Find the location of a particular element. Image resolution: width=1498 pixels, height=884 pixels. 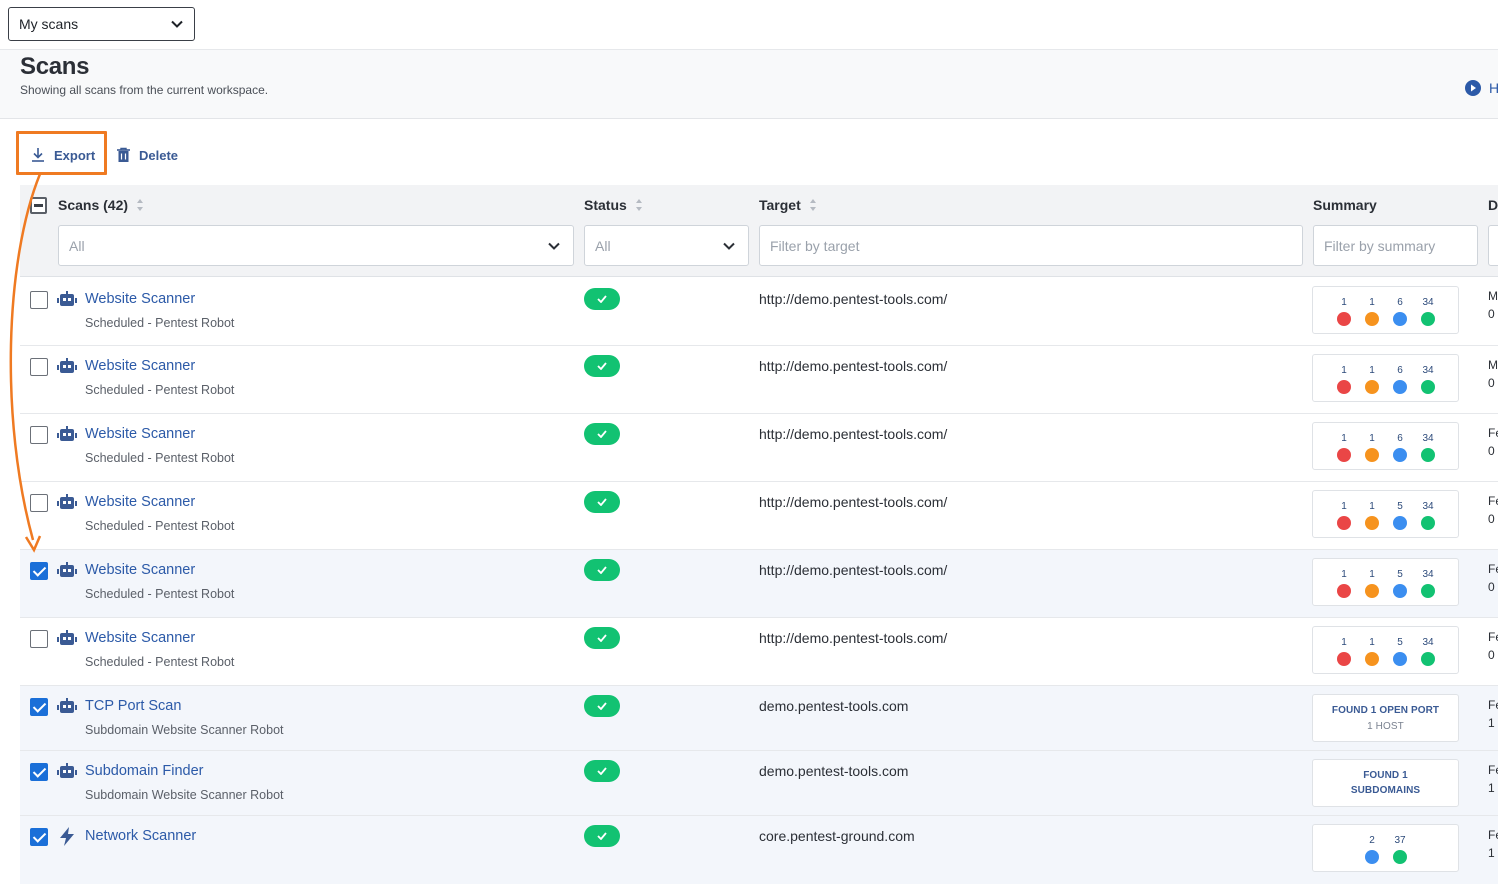

scan-name-link: Network Scanner is located at coordinates (140, 836).